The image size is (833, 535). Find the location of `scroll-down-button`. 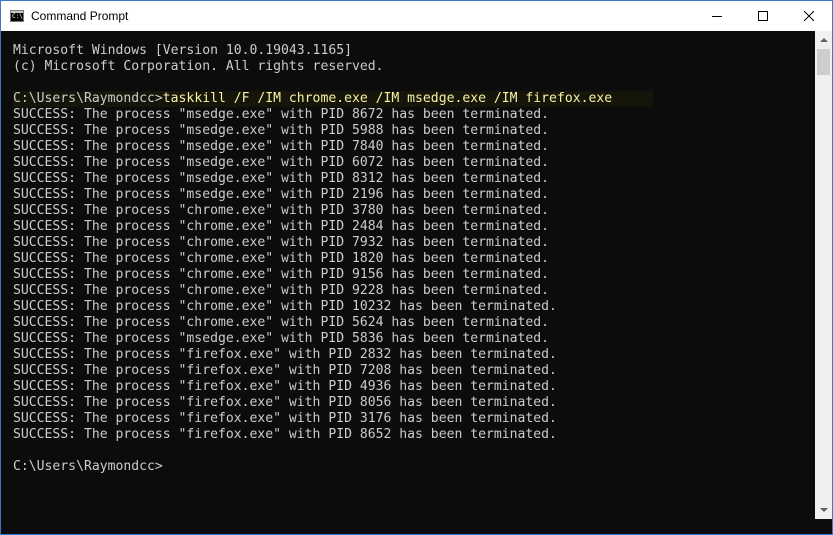

scroll-down-button is located at coordinates (823, 510).